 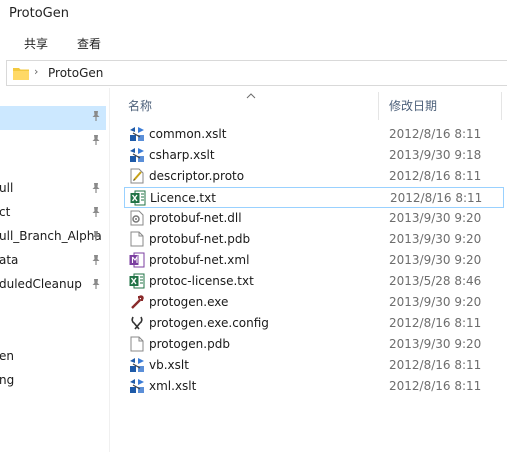 I want to click on file-row: protobuf-net.pdb 2013/9/30 9:20, so click(x=314, y=239).